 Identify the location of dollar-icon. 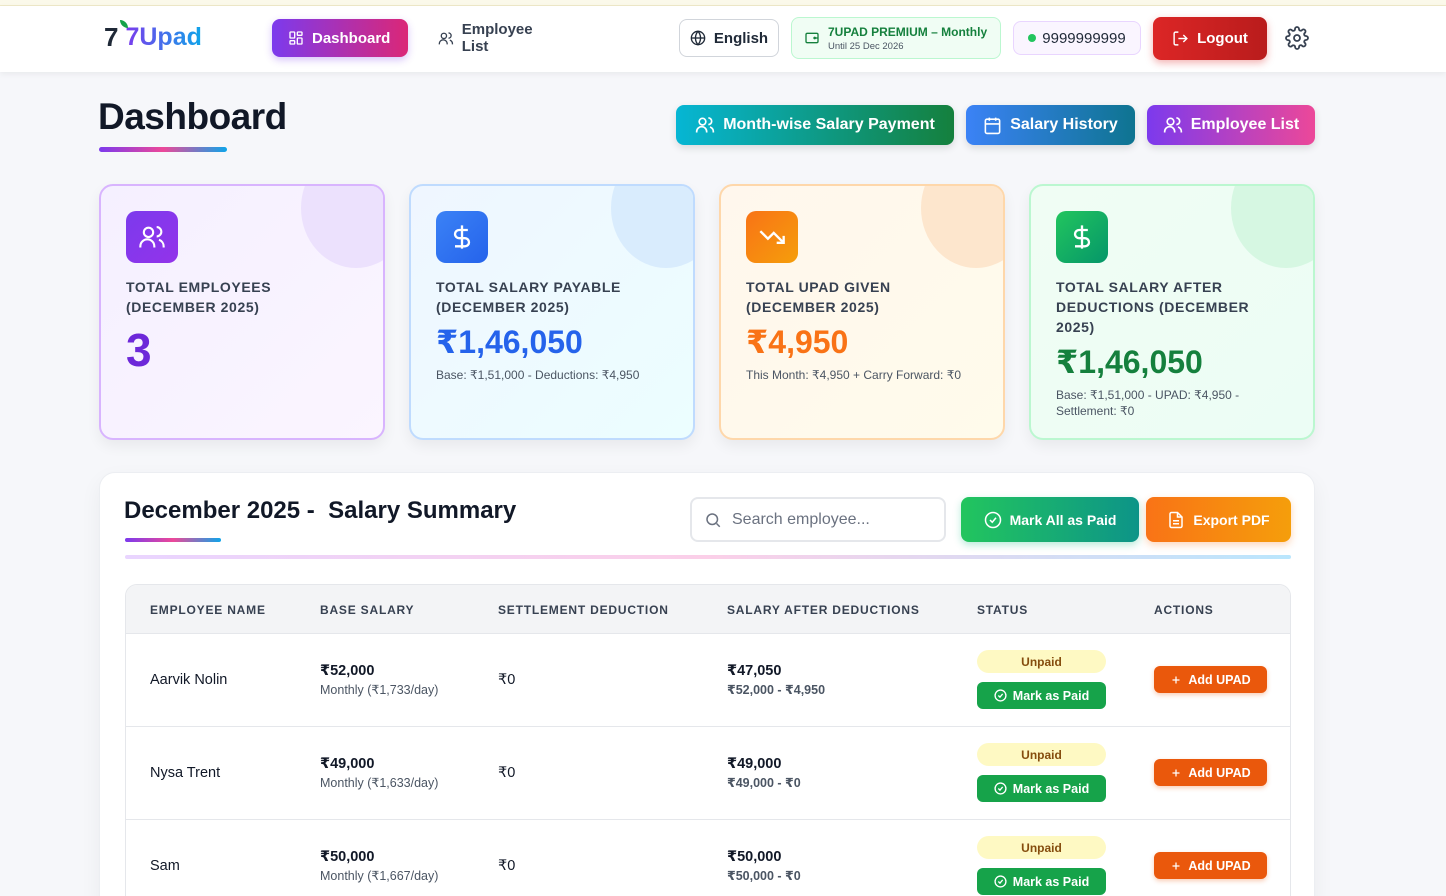
(462, 237).